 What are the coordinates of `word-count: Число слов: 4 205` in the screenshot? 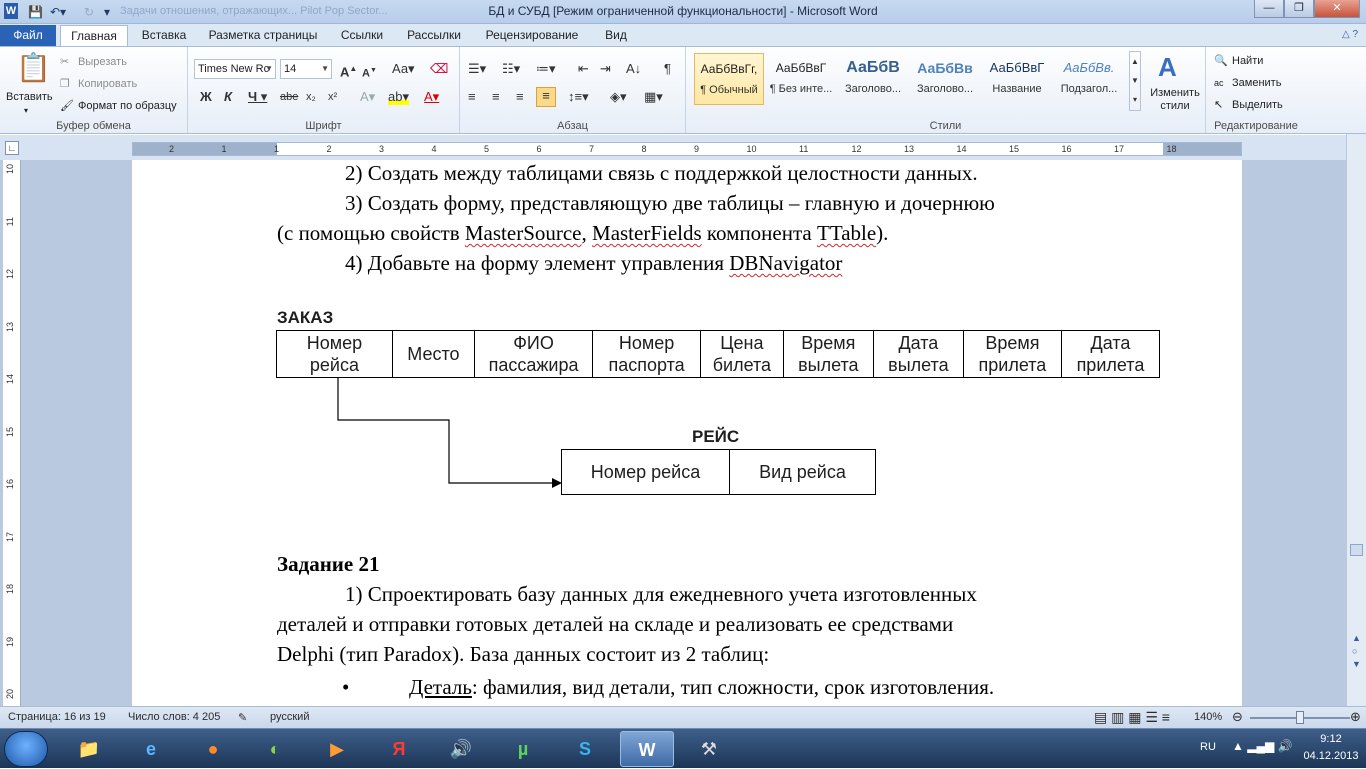 It's located at (174, 717).